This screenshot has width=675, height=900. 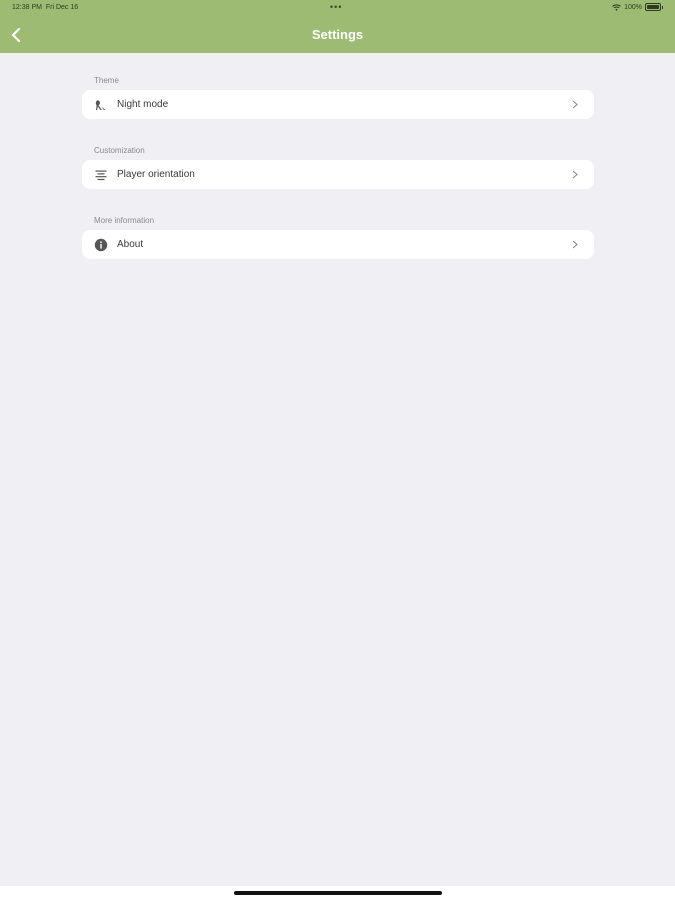 I want to click on status-time-value: 12:38 PM, so click(x=27, y=7).